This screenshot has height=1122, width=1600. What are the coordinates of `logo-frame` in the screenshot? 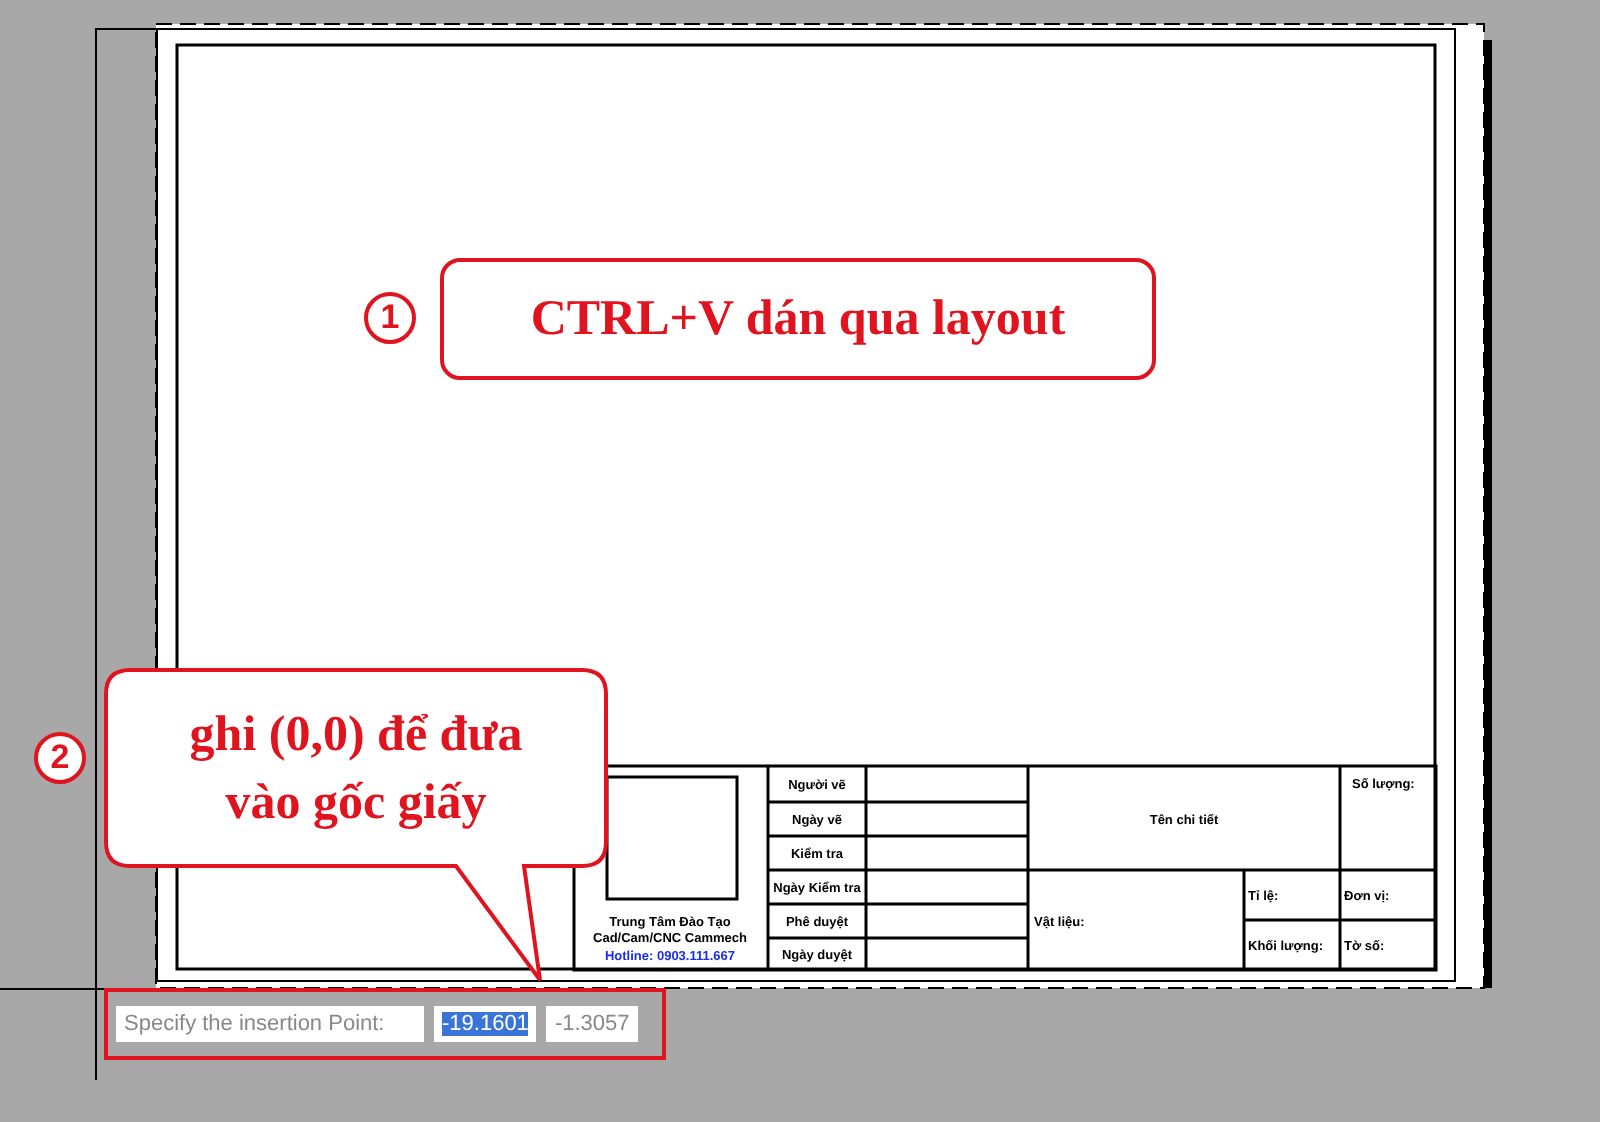 It's located at (672, 838).